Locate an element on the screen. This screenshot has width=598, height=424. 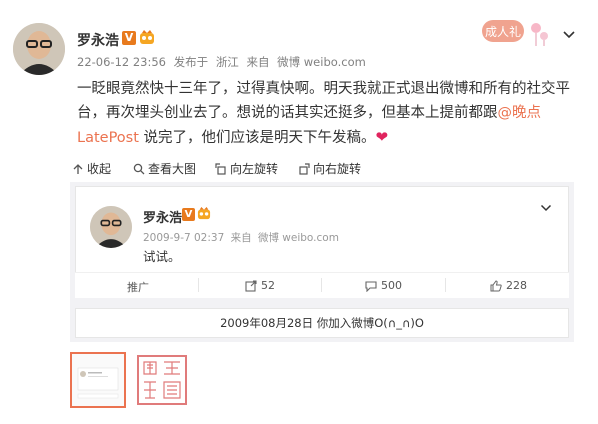
post-text-line-3: LatePost 说完了，他们应该是明天下午发稿。❤ is located at coordinates (327, 137).